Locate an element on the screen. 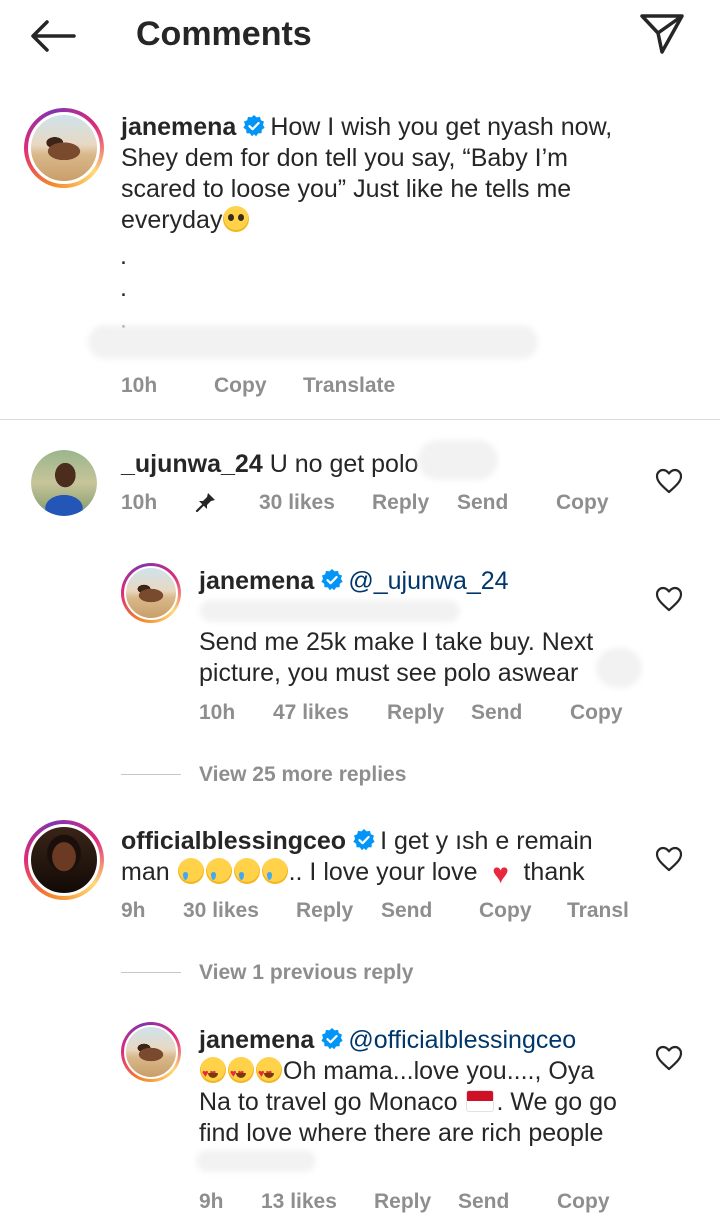 The height and width of the screenshot is (1223, 720). comment-avatar-ujunwa is located at coordinates (64, 483).